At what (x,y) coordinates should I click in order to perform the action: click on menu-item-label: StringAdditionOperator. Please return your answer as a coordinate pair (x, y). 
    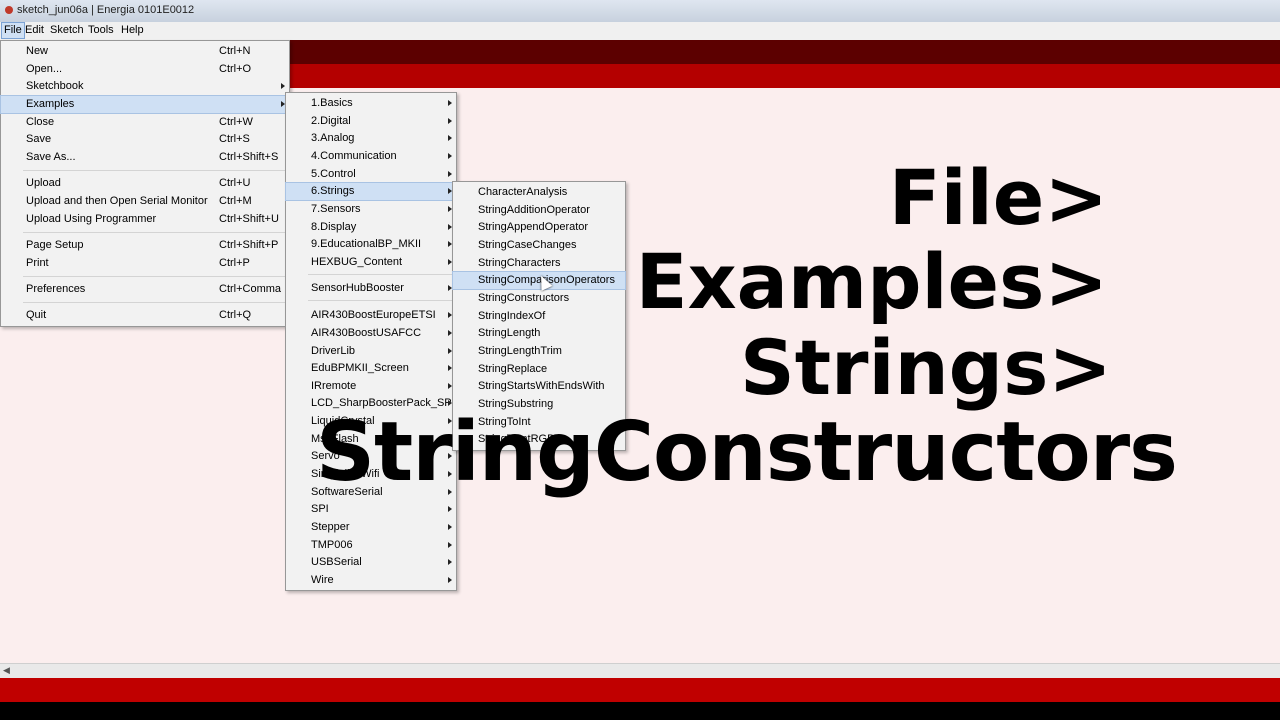
    Looking at the image, I should click on (534, 210).